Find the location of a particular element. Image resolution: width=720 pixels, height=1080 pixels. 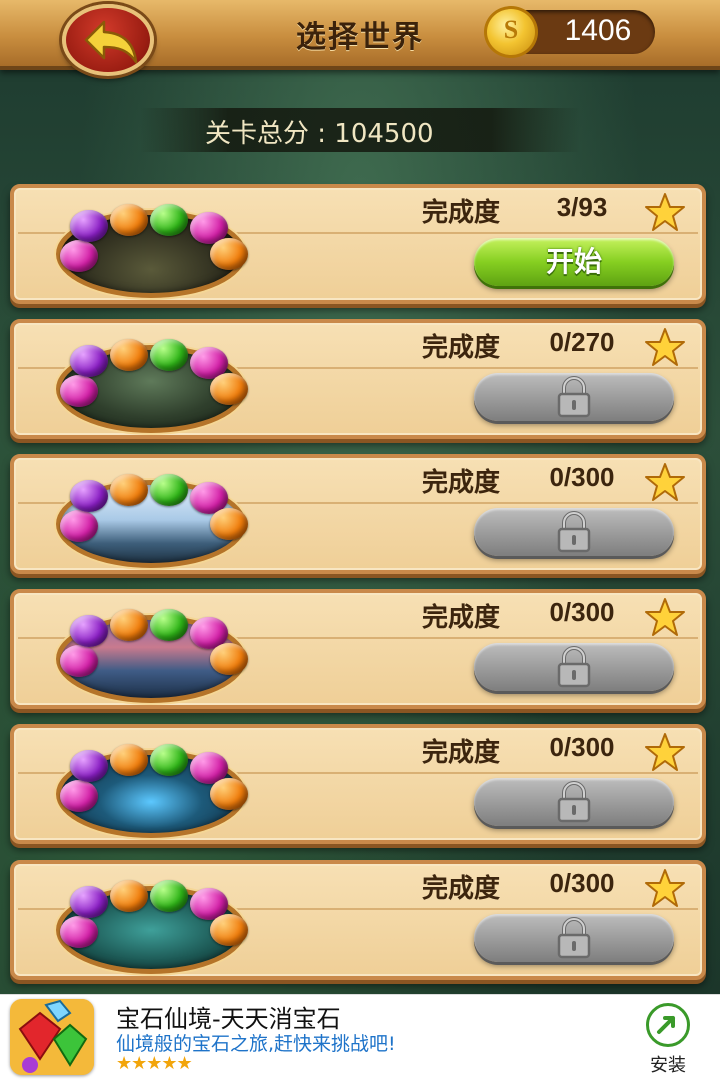

coin-icon: S is located at coordinates (511, 32).